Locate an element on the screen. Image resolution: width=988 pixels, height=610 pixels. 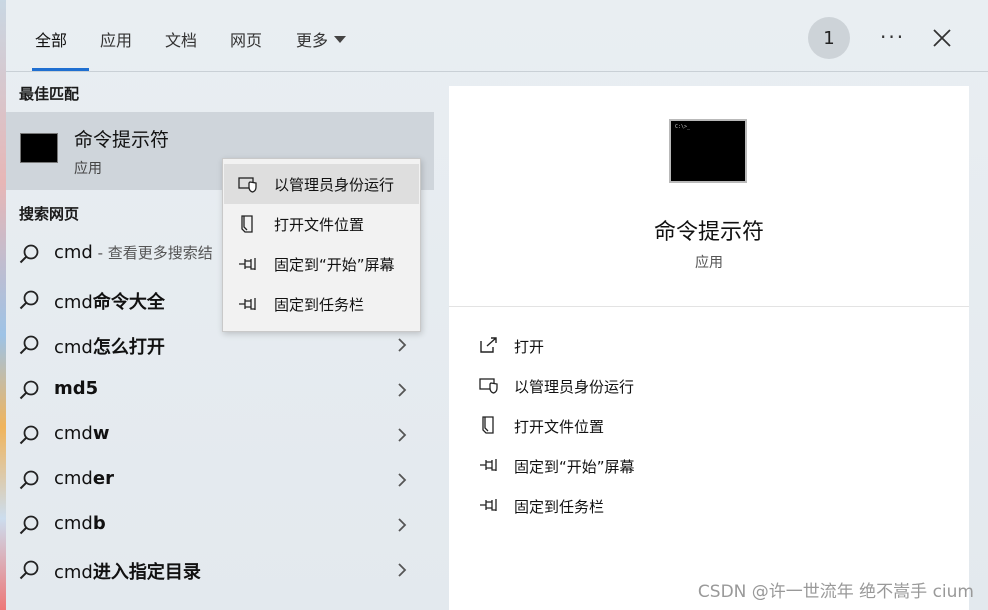
action-open: 打开 is located at coordinates (709, 346).